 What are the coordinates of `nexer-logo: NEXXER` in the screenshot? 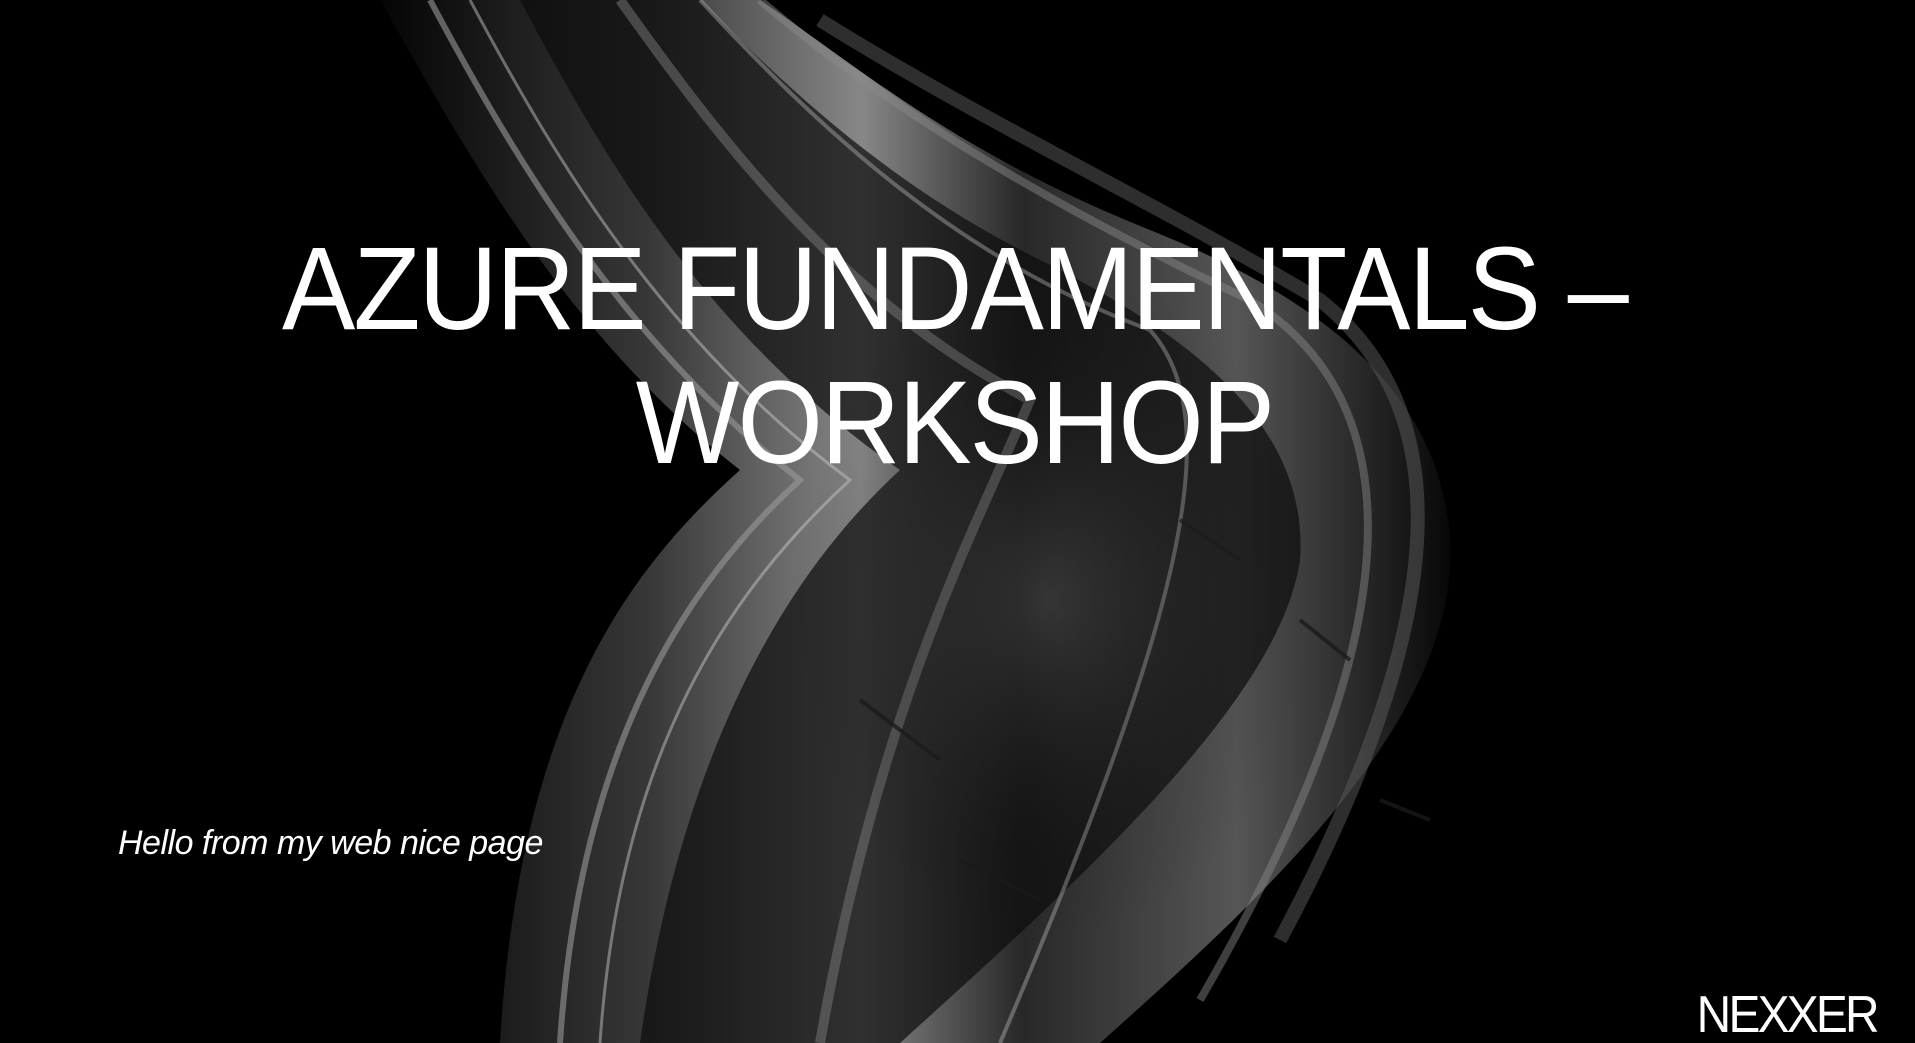 It's located at (1788, 1014).